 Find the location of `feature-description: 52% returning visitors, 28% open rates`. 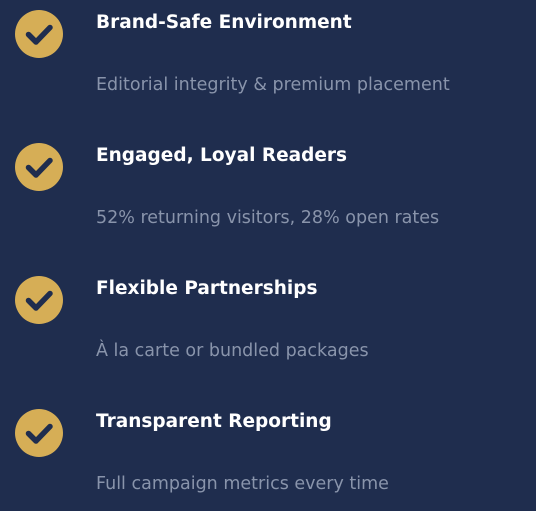

feature-description: 52% returning visitors, 28% open rates is located at coordinates (268, 218).